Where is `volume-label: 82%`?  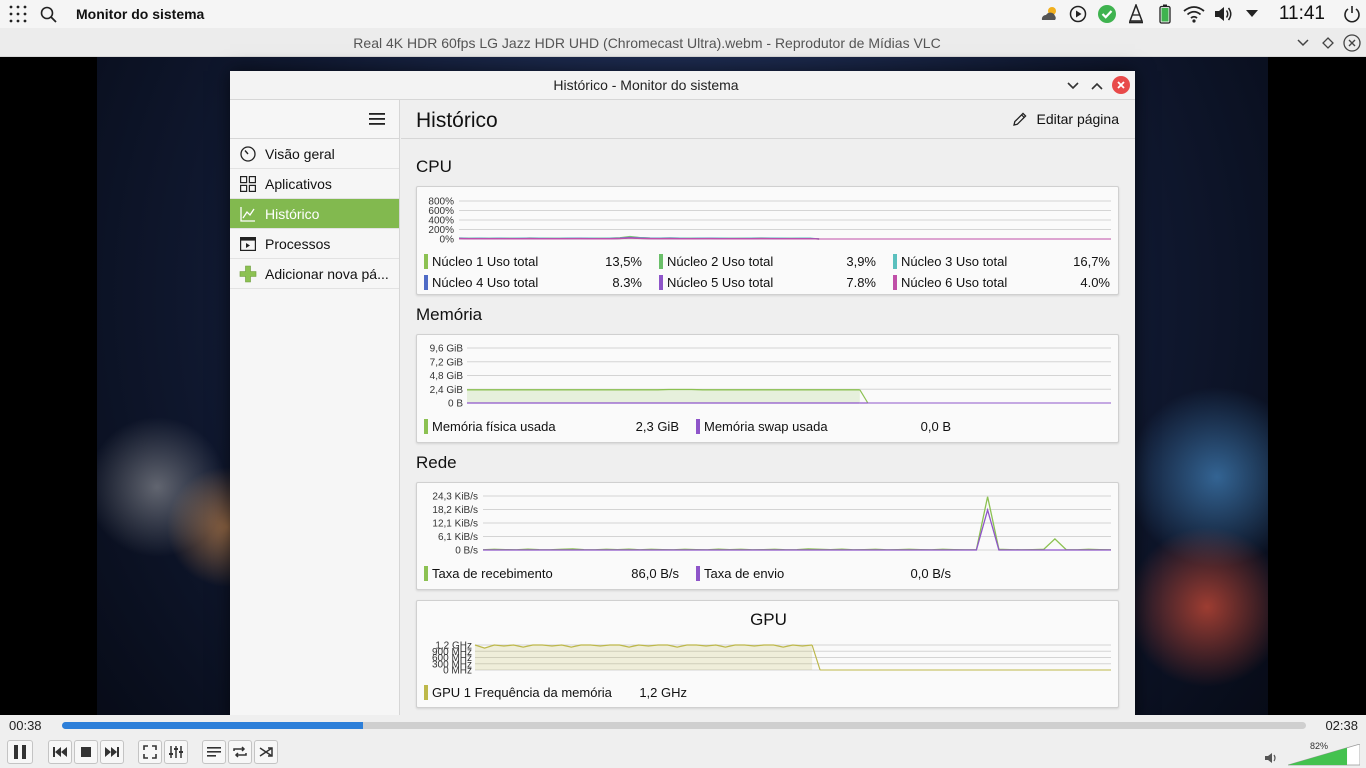 volume-label: 82% is located at coordinates (1318, 746).